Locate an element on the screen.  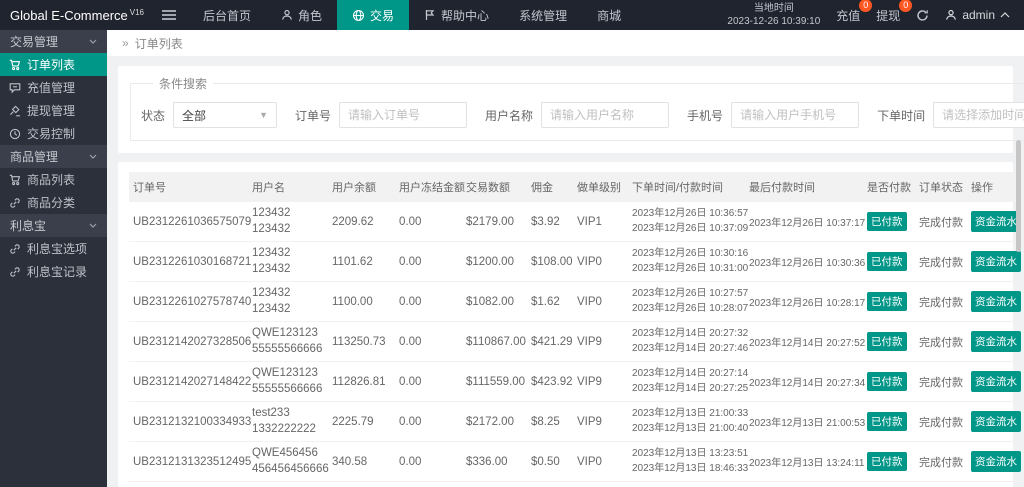
username-cell: QWE123123 55555566666 is located at coordinates (288, 382).